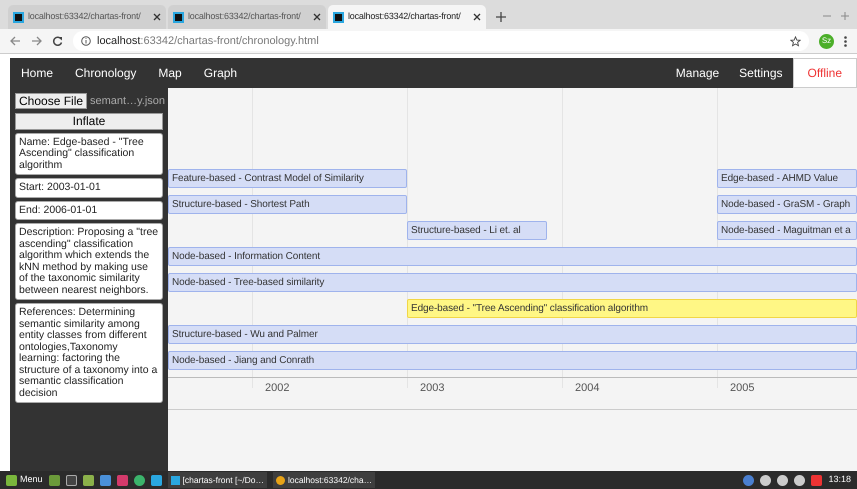 The image size is (857, 489). Describe the element at coordinates (476, 230) in the screenshot. I see `timeline-item: Structure-based - Li et. al` at that location.